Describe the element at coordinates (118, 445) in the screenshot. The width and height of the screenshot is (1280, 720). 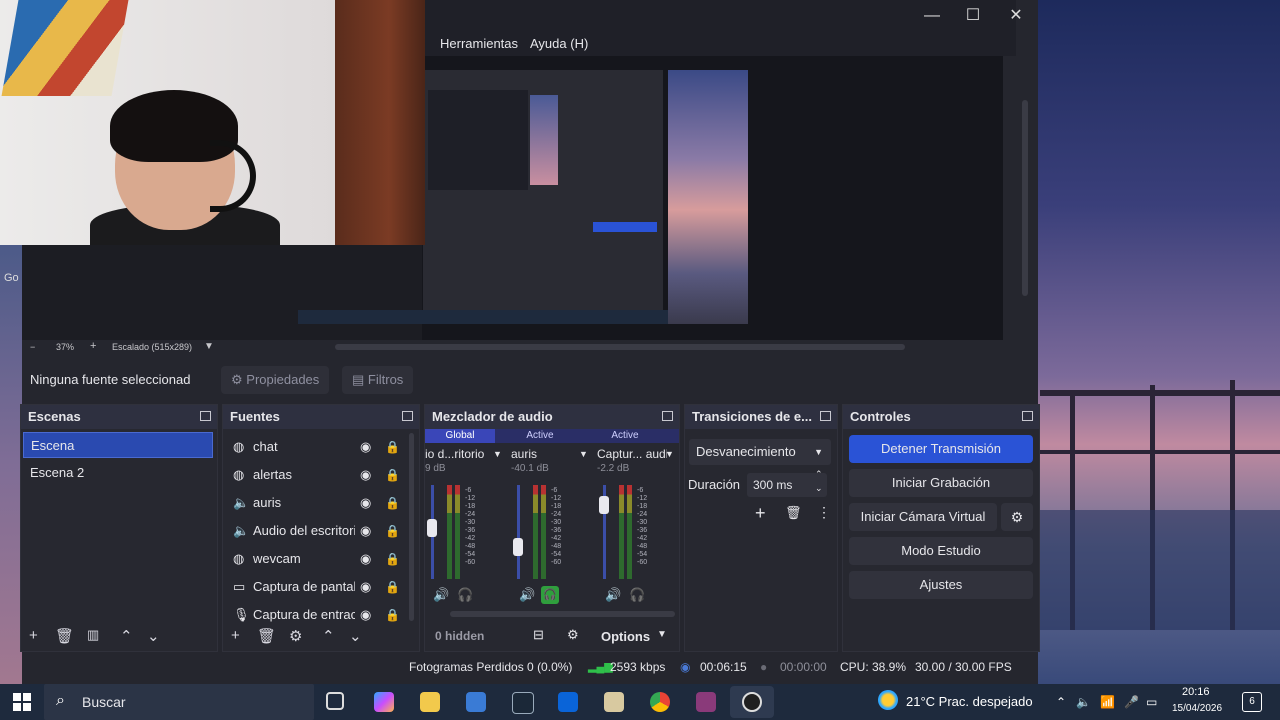
I see `scene-item: Escena` at that location.